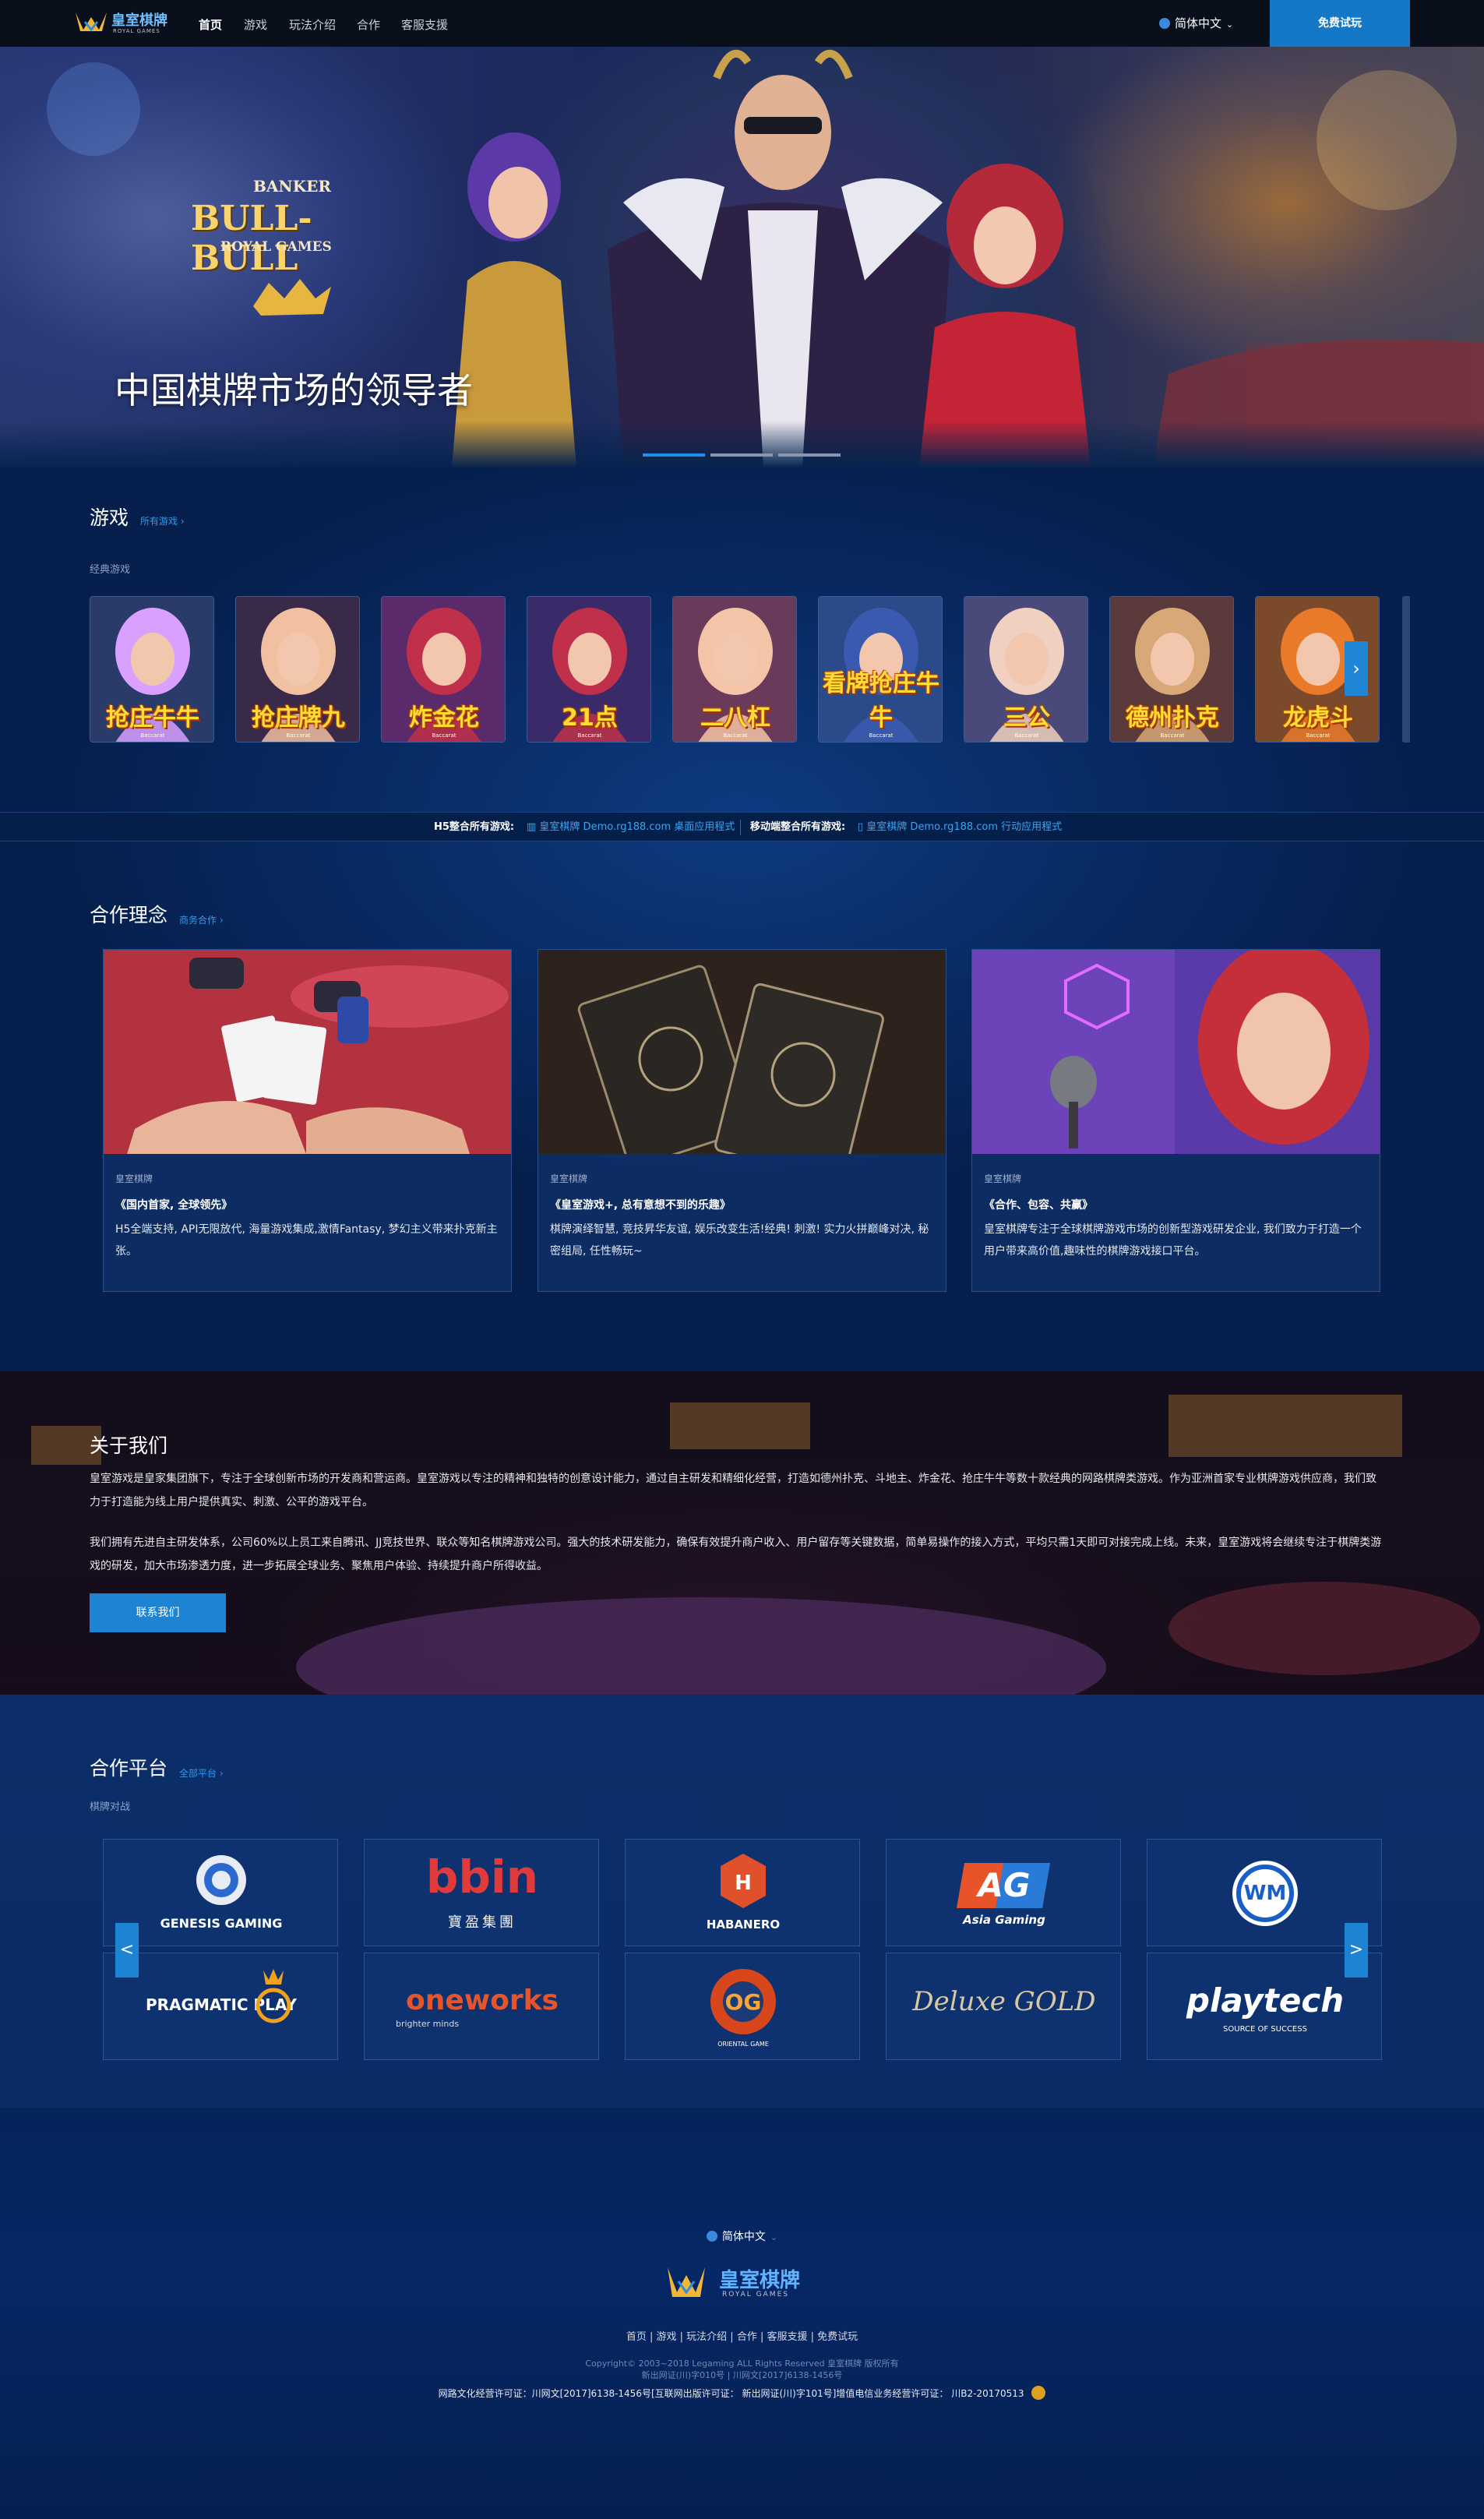 The image size is (1484, 2519). I want to click on partner-name: HABANERO, so click(743, 1924).